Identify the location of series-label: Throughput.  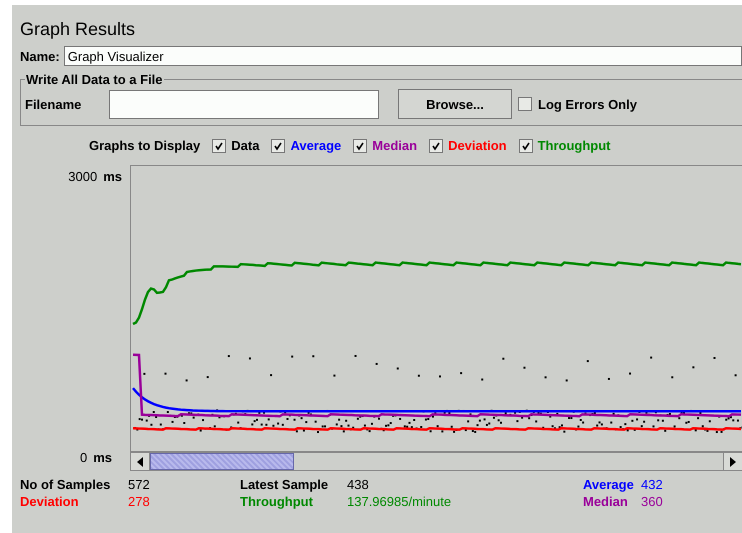
(574, 145).